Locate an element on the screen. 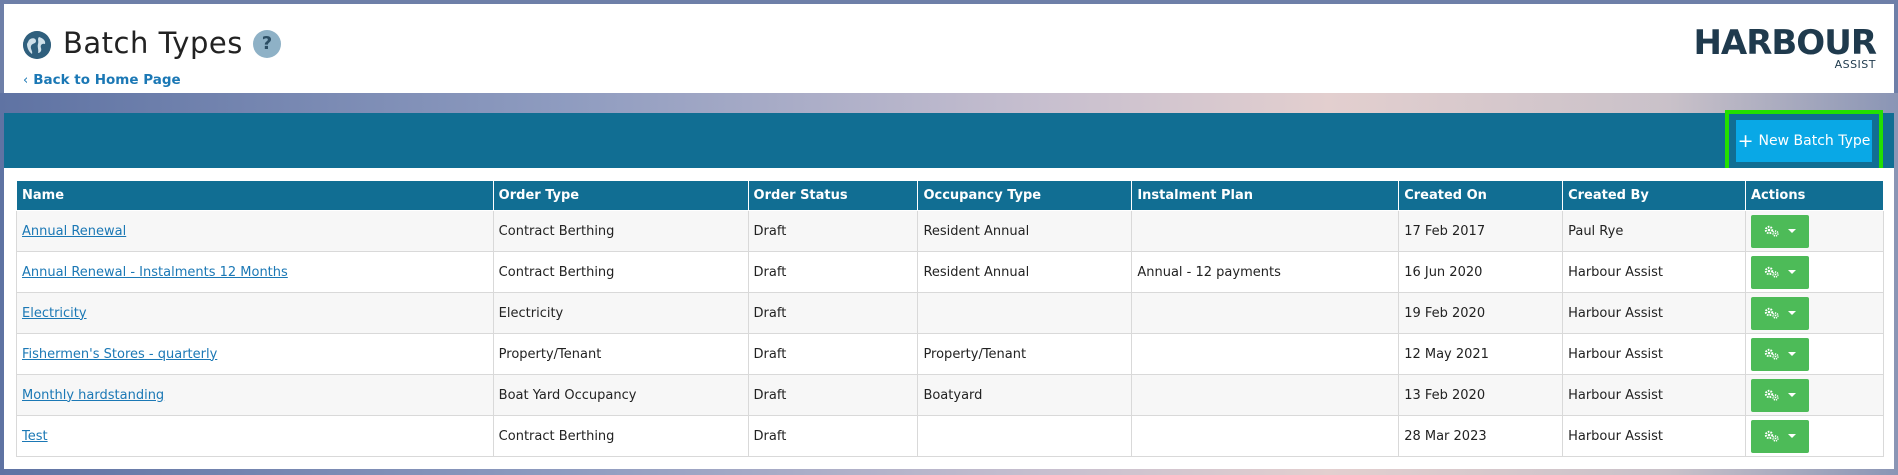  cell-name: Electricity is located at coordinates (255, 313).